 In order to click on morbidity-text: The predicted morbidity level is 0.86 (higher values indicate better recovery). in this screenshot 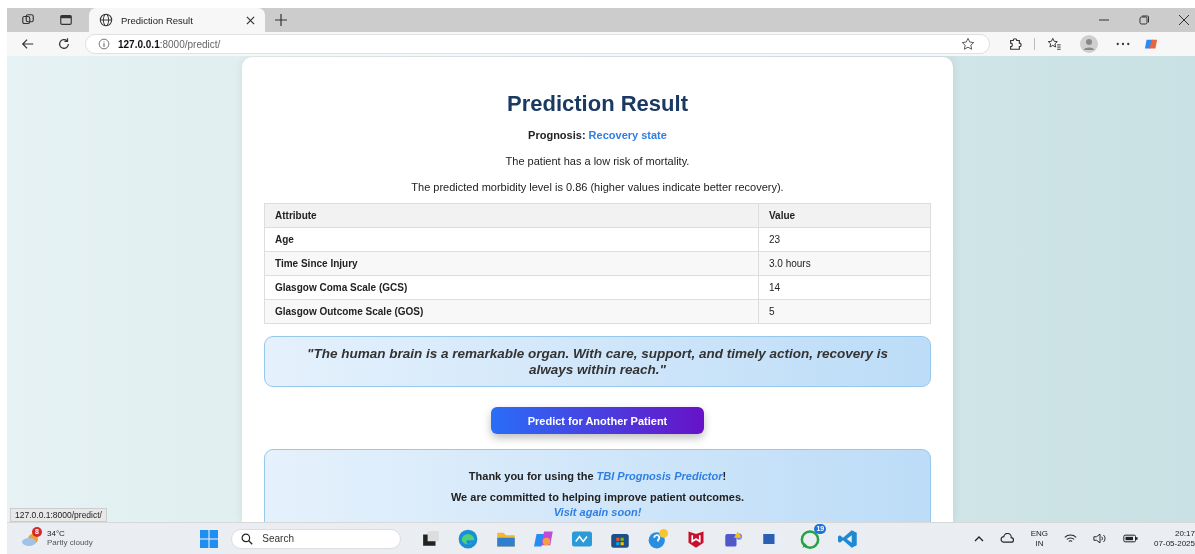, I will do `click(597, 187)`.